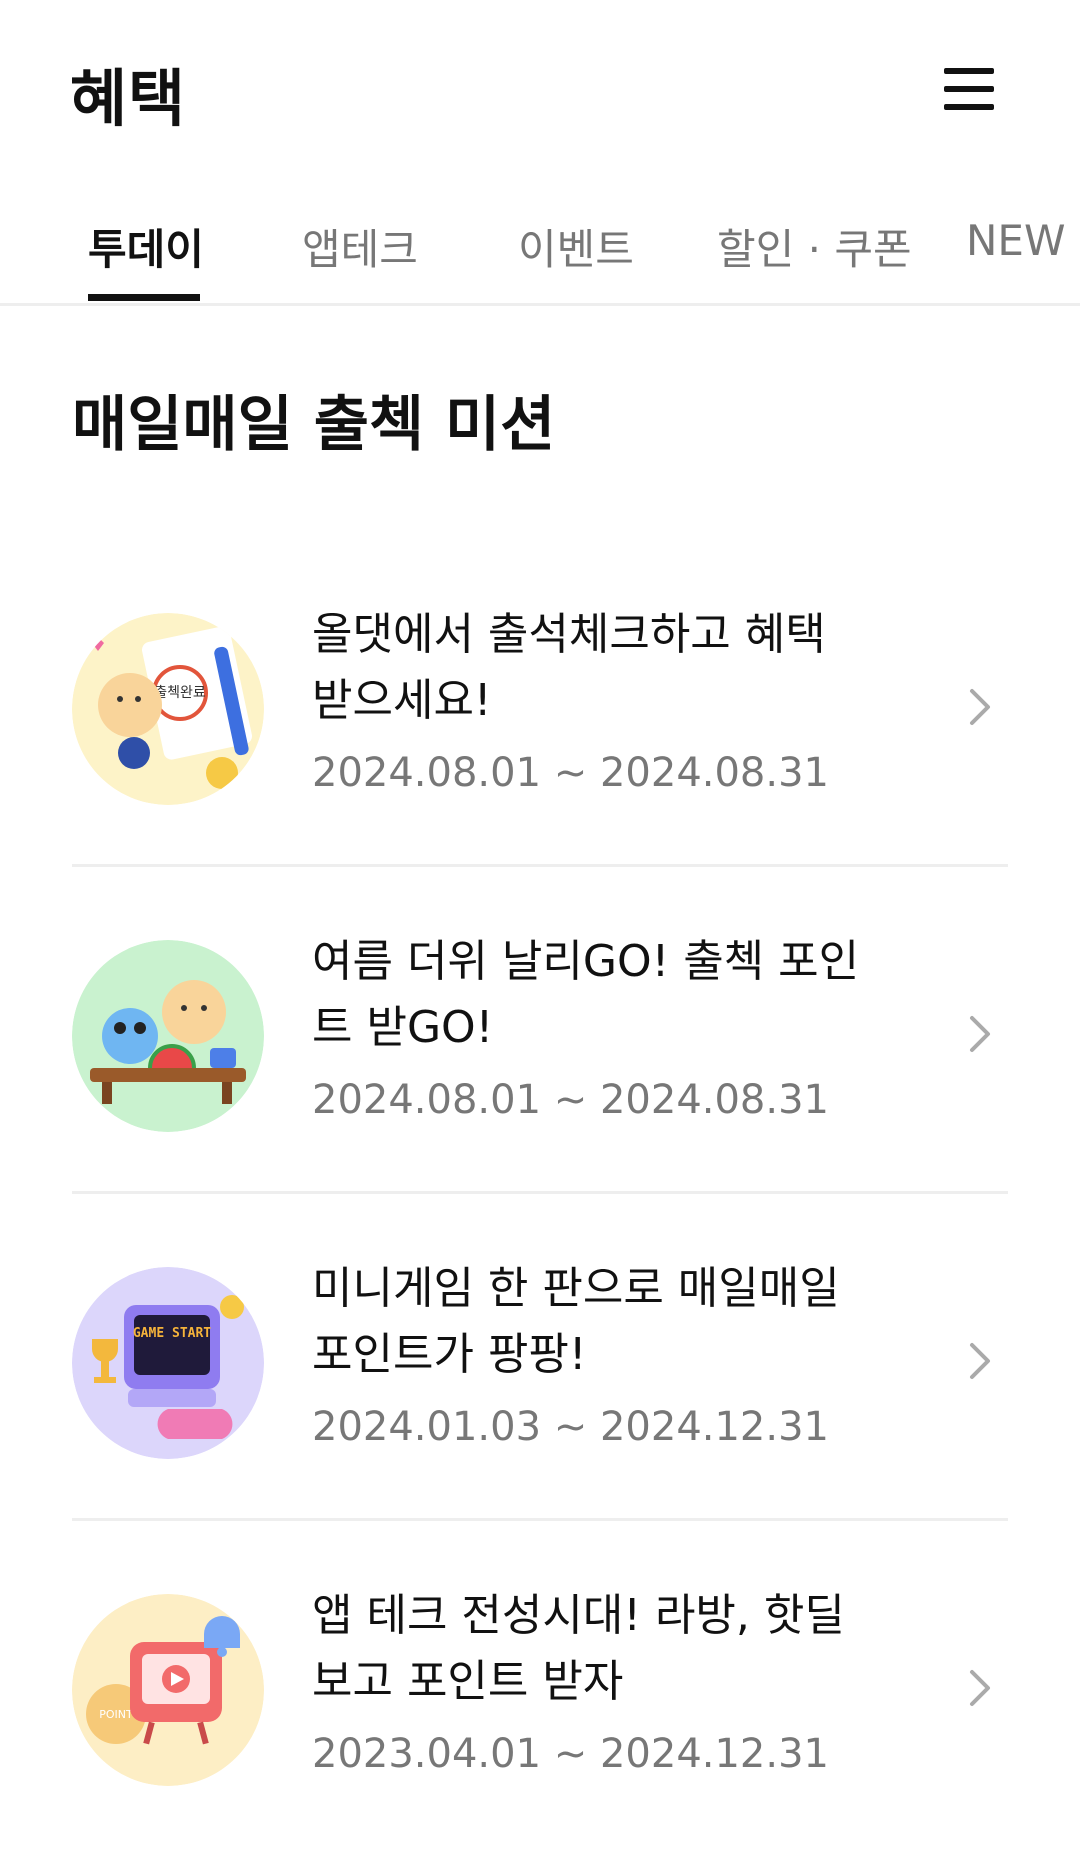 The height and width of the screenshot is (1871, 1080). Describe the element at coordinates (576, 259) in the screenshot. I see `tab-event: 이벤트` at that location.